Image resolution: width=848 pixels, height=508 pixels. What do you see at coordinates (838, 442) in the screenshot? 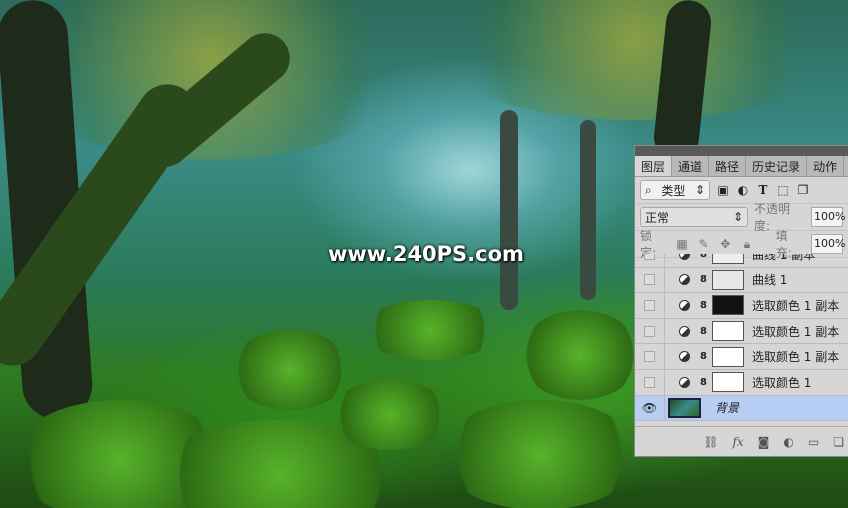
I see `new-layer-icon: ❏` at bounding box center [838, 442].